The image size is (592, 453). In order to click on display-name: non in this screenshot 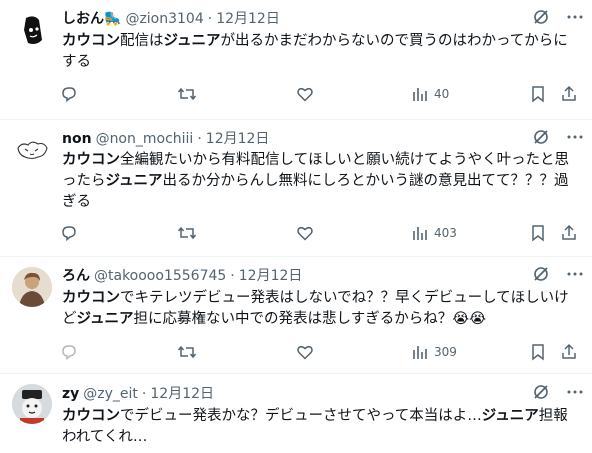, I will do `click(77, 139)`.